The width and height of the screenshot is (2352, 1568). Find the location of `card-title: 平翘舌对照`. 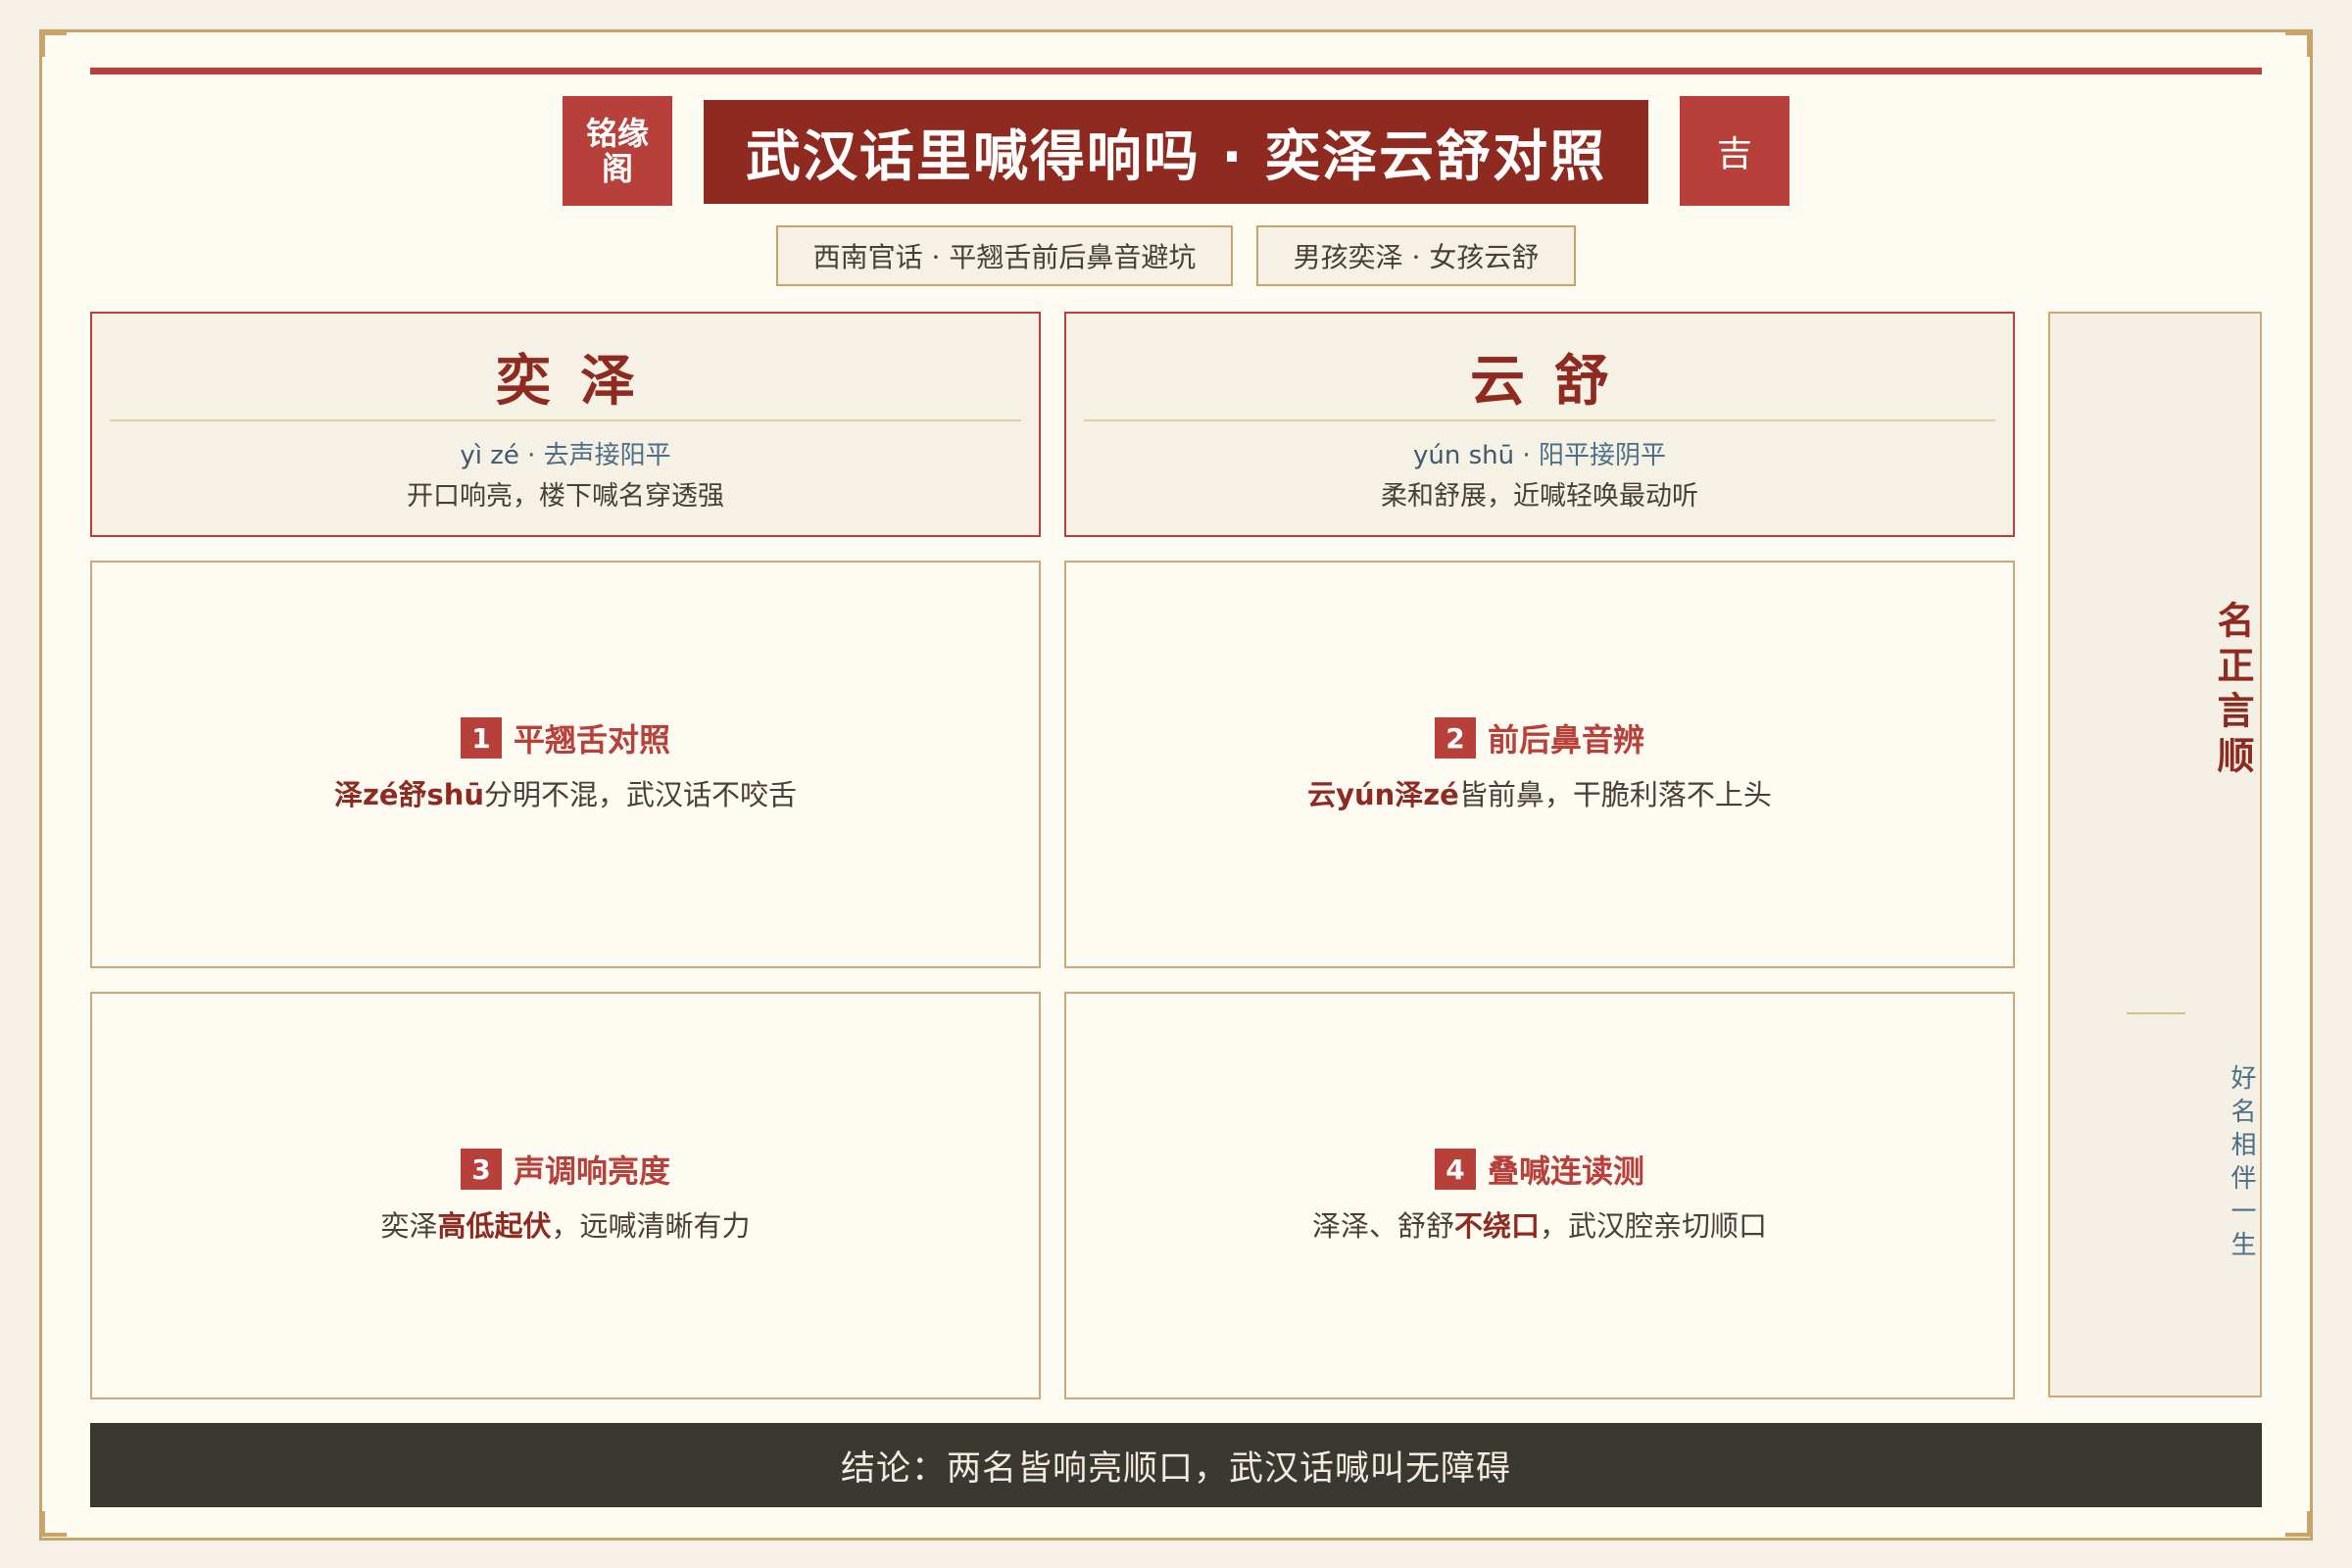

card-title: 平翘舌对照 is located at coordinates (591, 740).